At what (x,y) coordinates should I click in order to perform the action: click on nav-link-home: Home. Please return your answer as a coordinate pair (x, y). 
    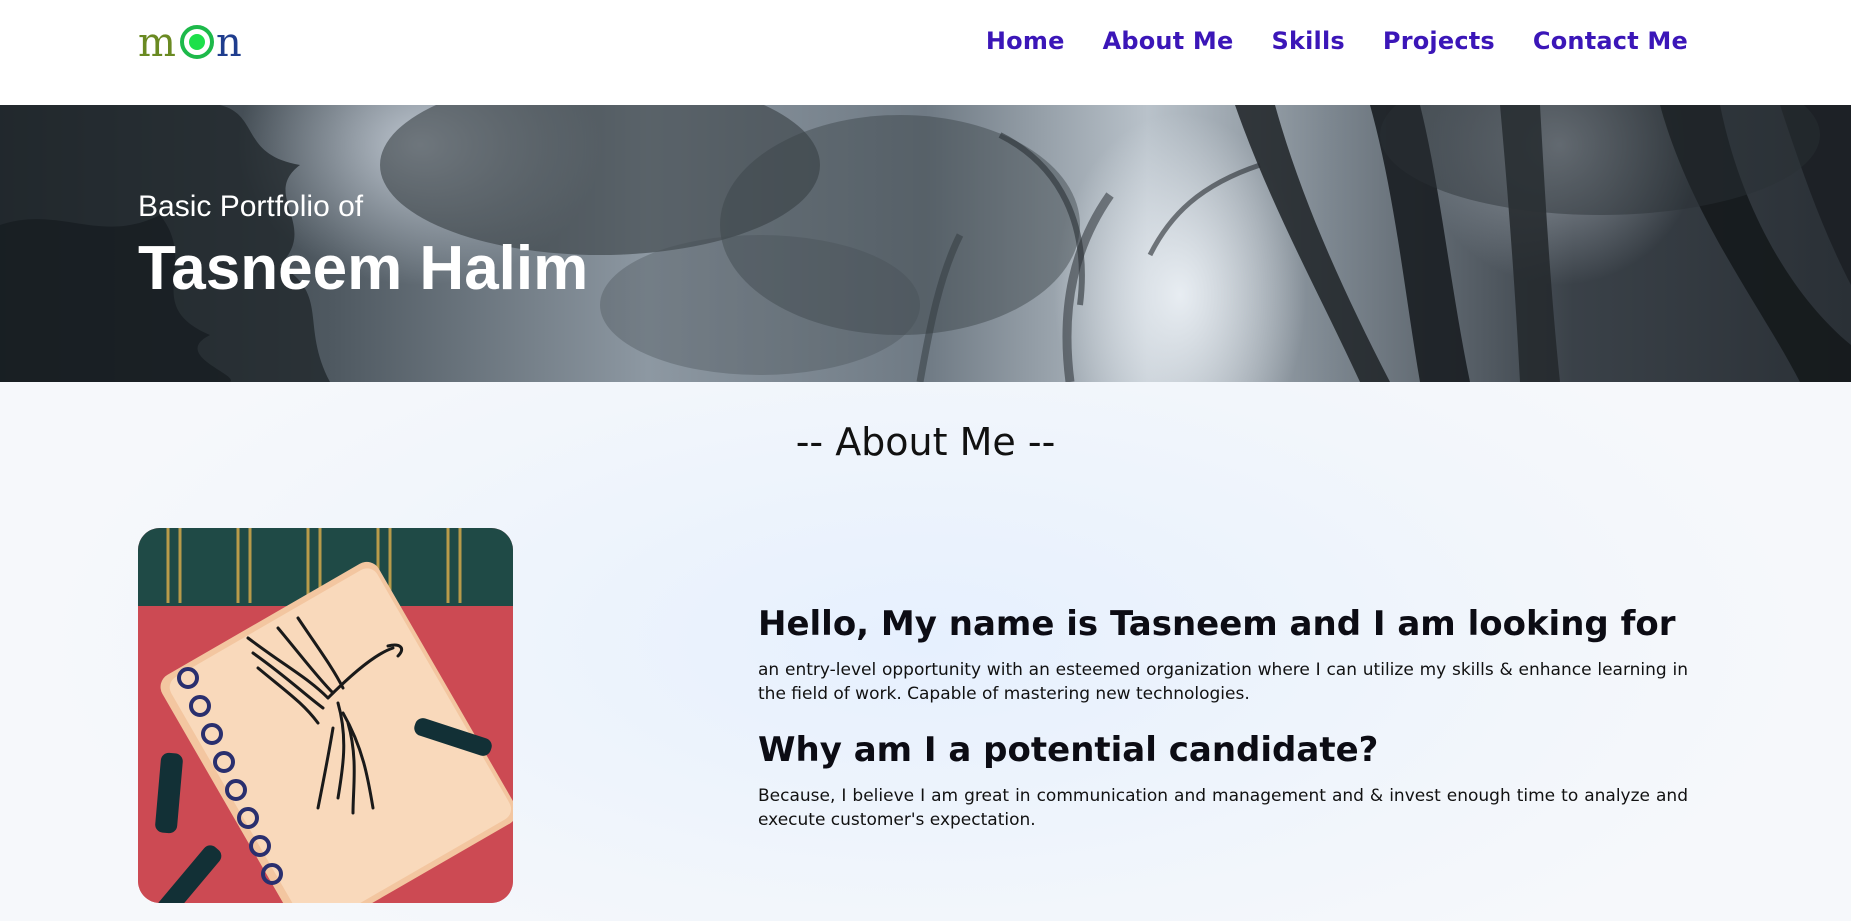
    Looking at the image, I should click on (1025, 41).